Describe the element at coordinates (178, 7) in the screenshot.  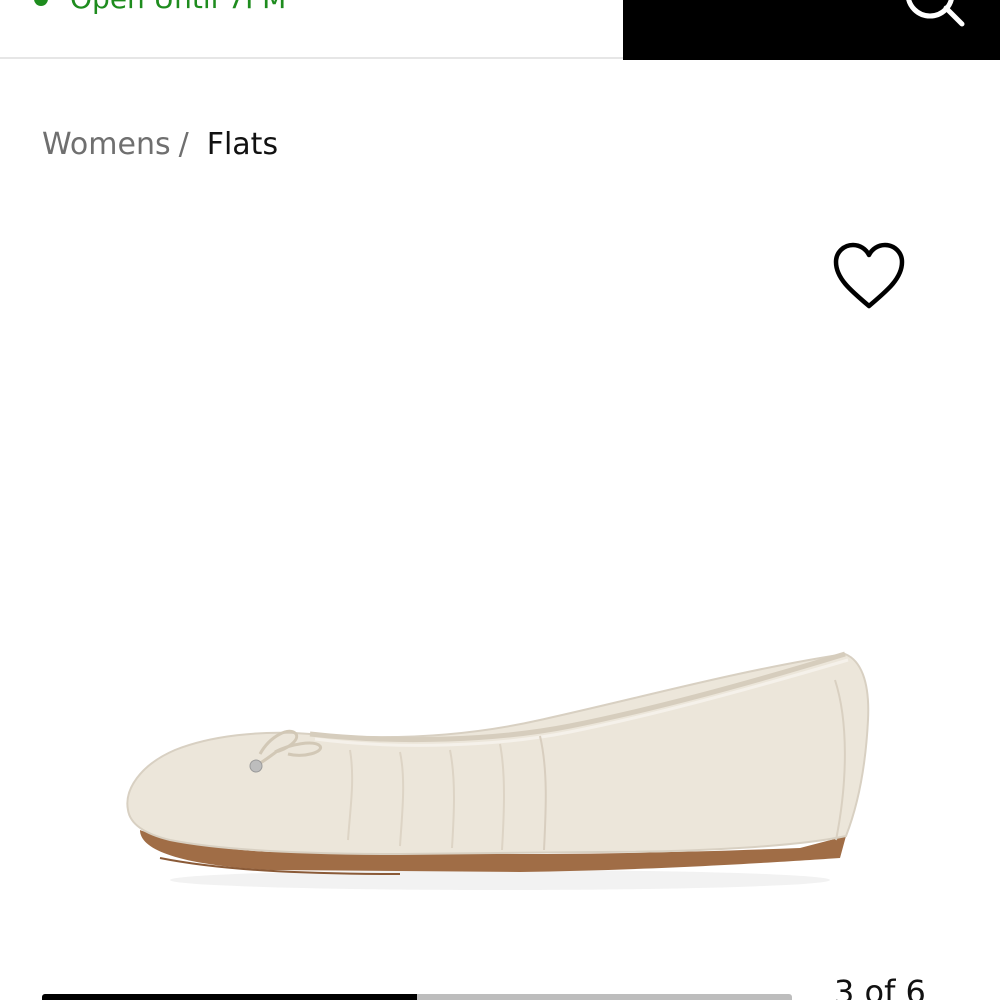
I see `store-hours-text: Open Until 7PM` at that location.